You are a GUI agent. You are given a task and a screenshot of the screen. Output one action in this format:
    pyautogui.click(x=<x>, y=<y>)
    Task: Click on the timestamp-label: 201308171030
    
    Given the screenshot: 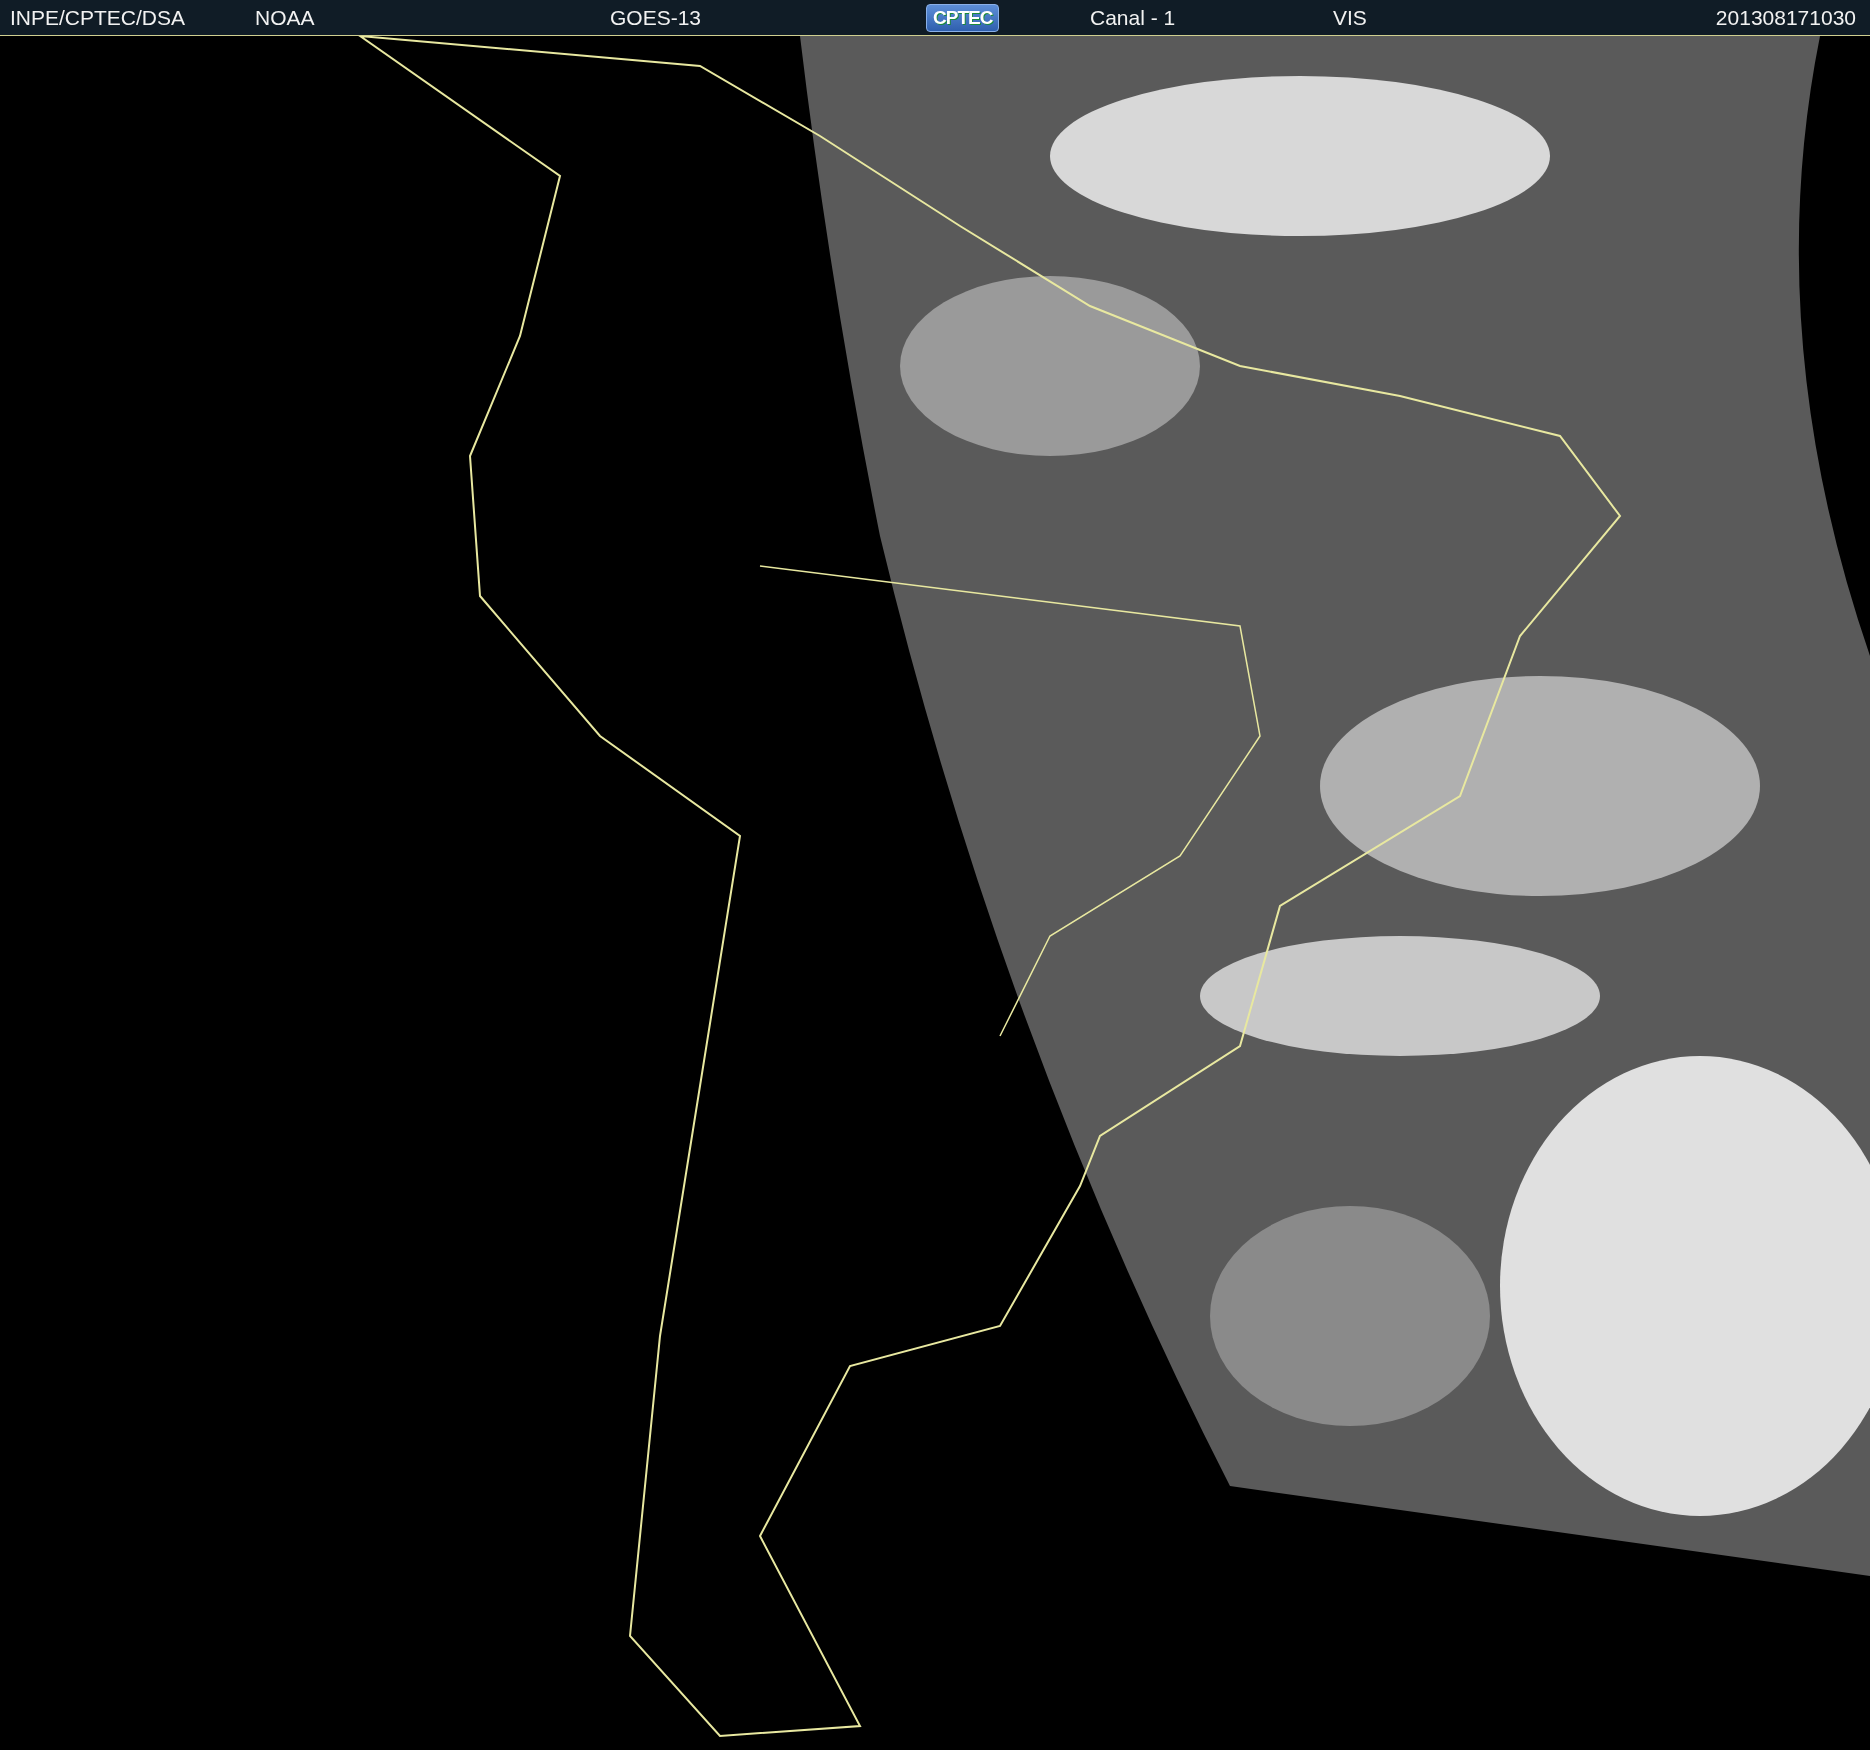 What is the action you would take?
    pyautogui.click(x=1785, y=17)
    